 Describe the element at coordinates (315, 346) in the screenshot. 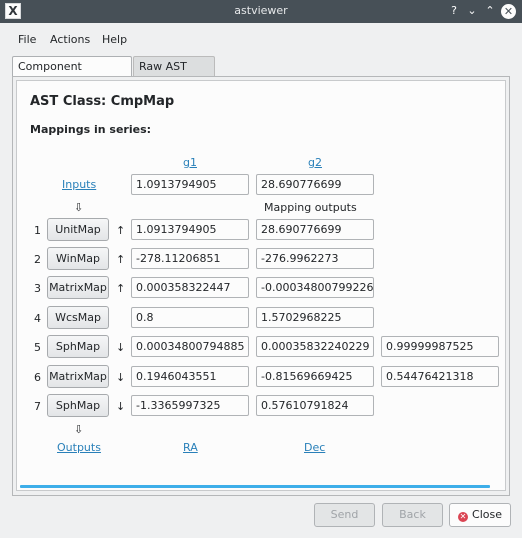

I see `row5-value-g2: 0.00035832240229` at that location.